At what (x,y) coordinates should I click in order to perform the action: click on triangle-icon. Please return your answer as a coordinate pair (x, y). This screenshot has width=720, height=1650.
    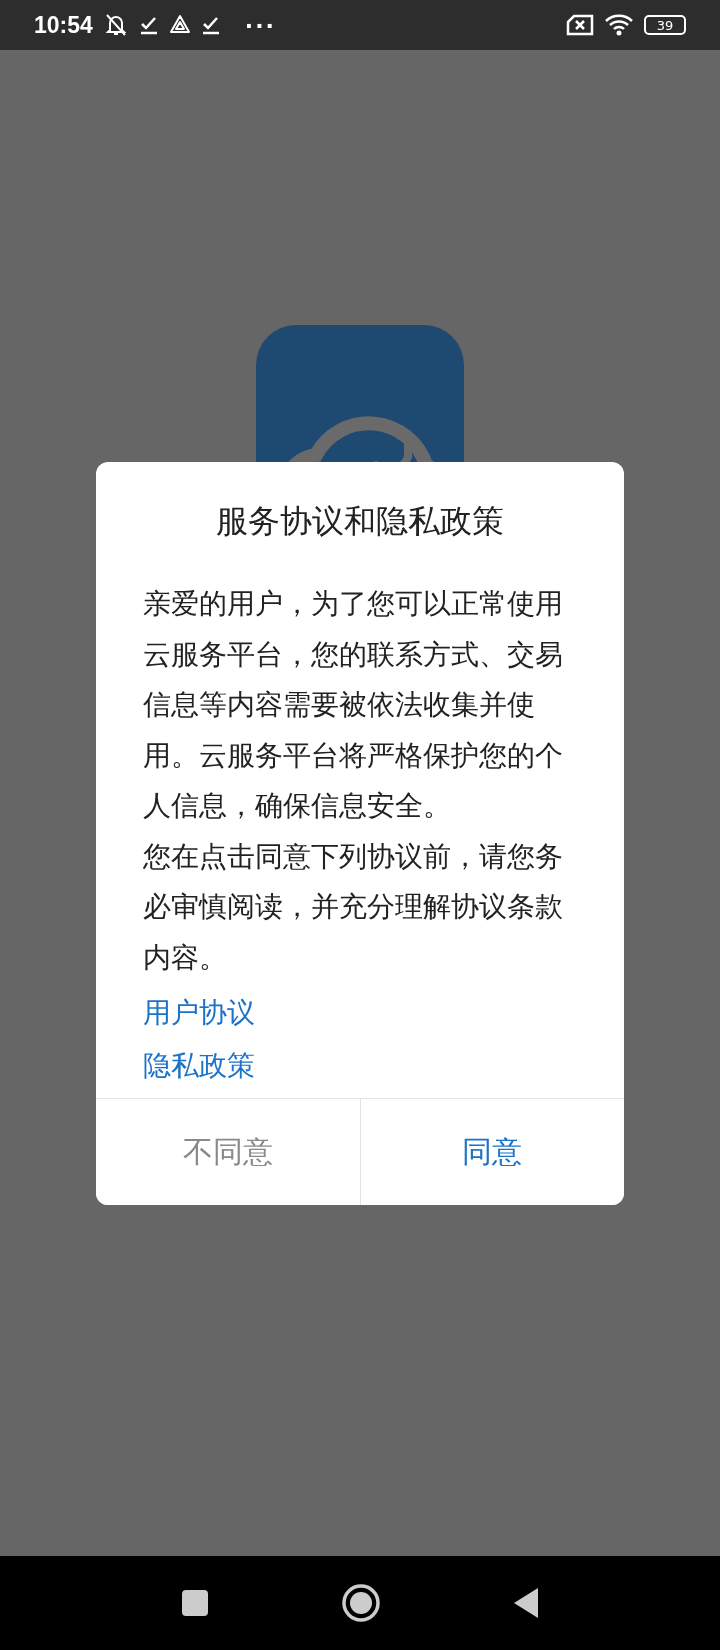
    Looking at the image, I should click on (179, 25).